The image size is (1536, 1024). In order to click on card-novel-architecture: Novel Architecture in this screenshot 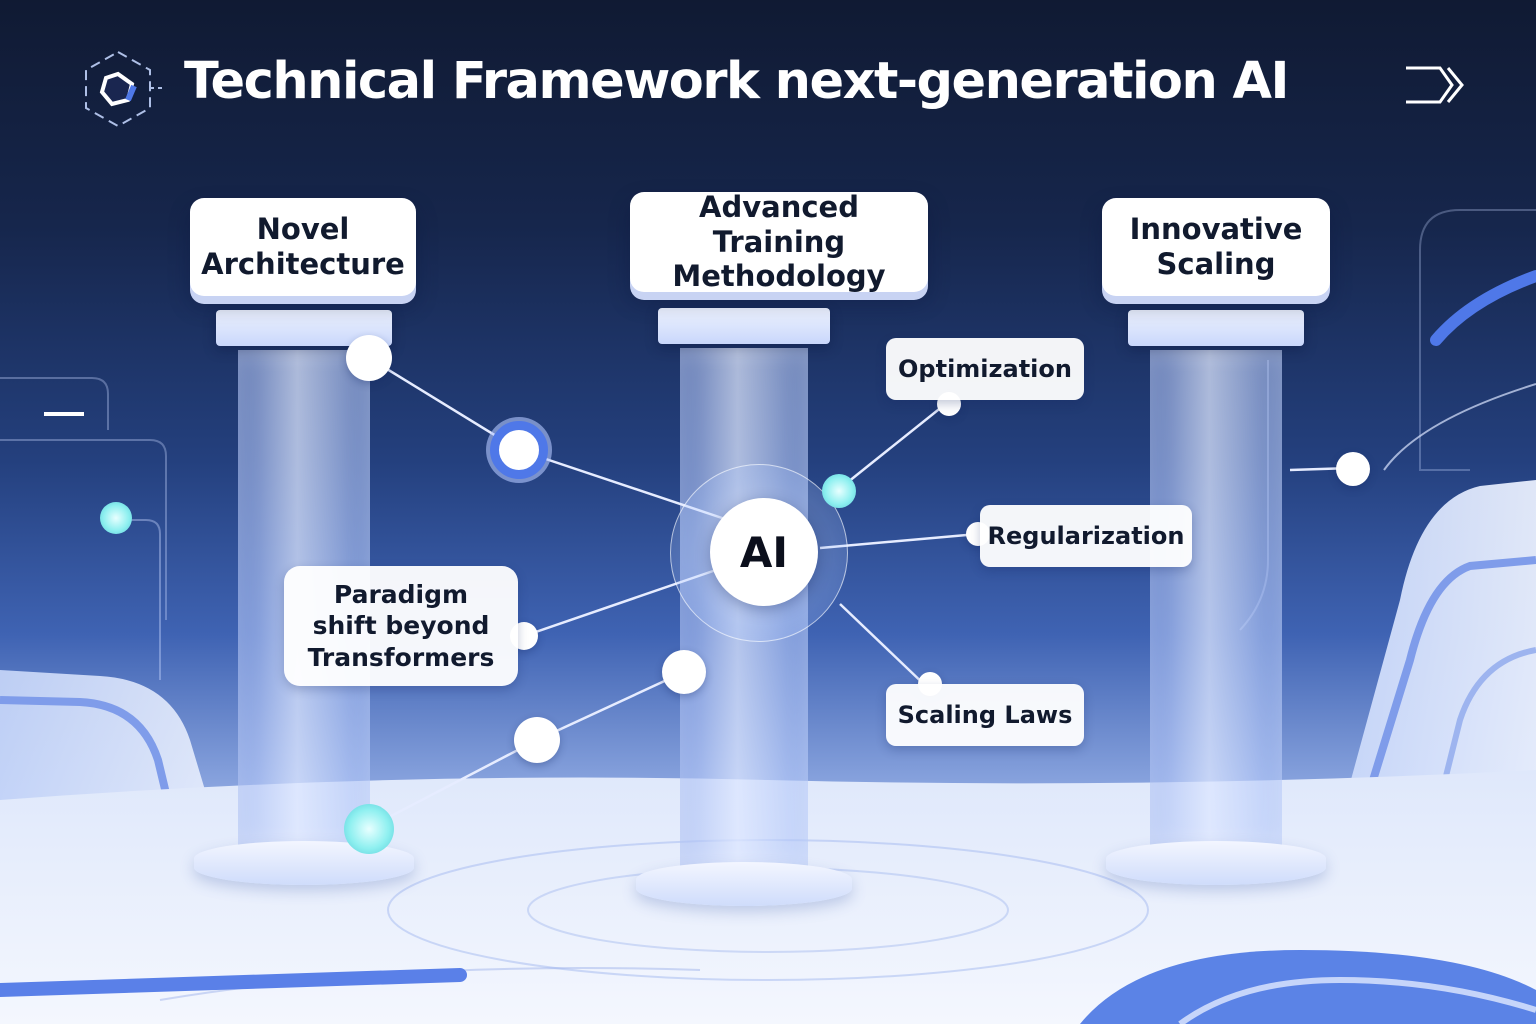, I will do `click(303, 247)`.